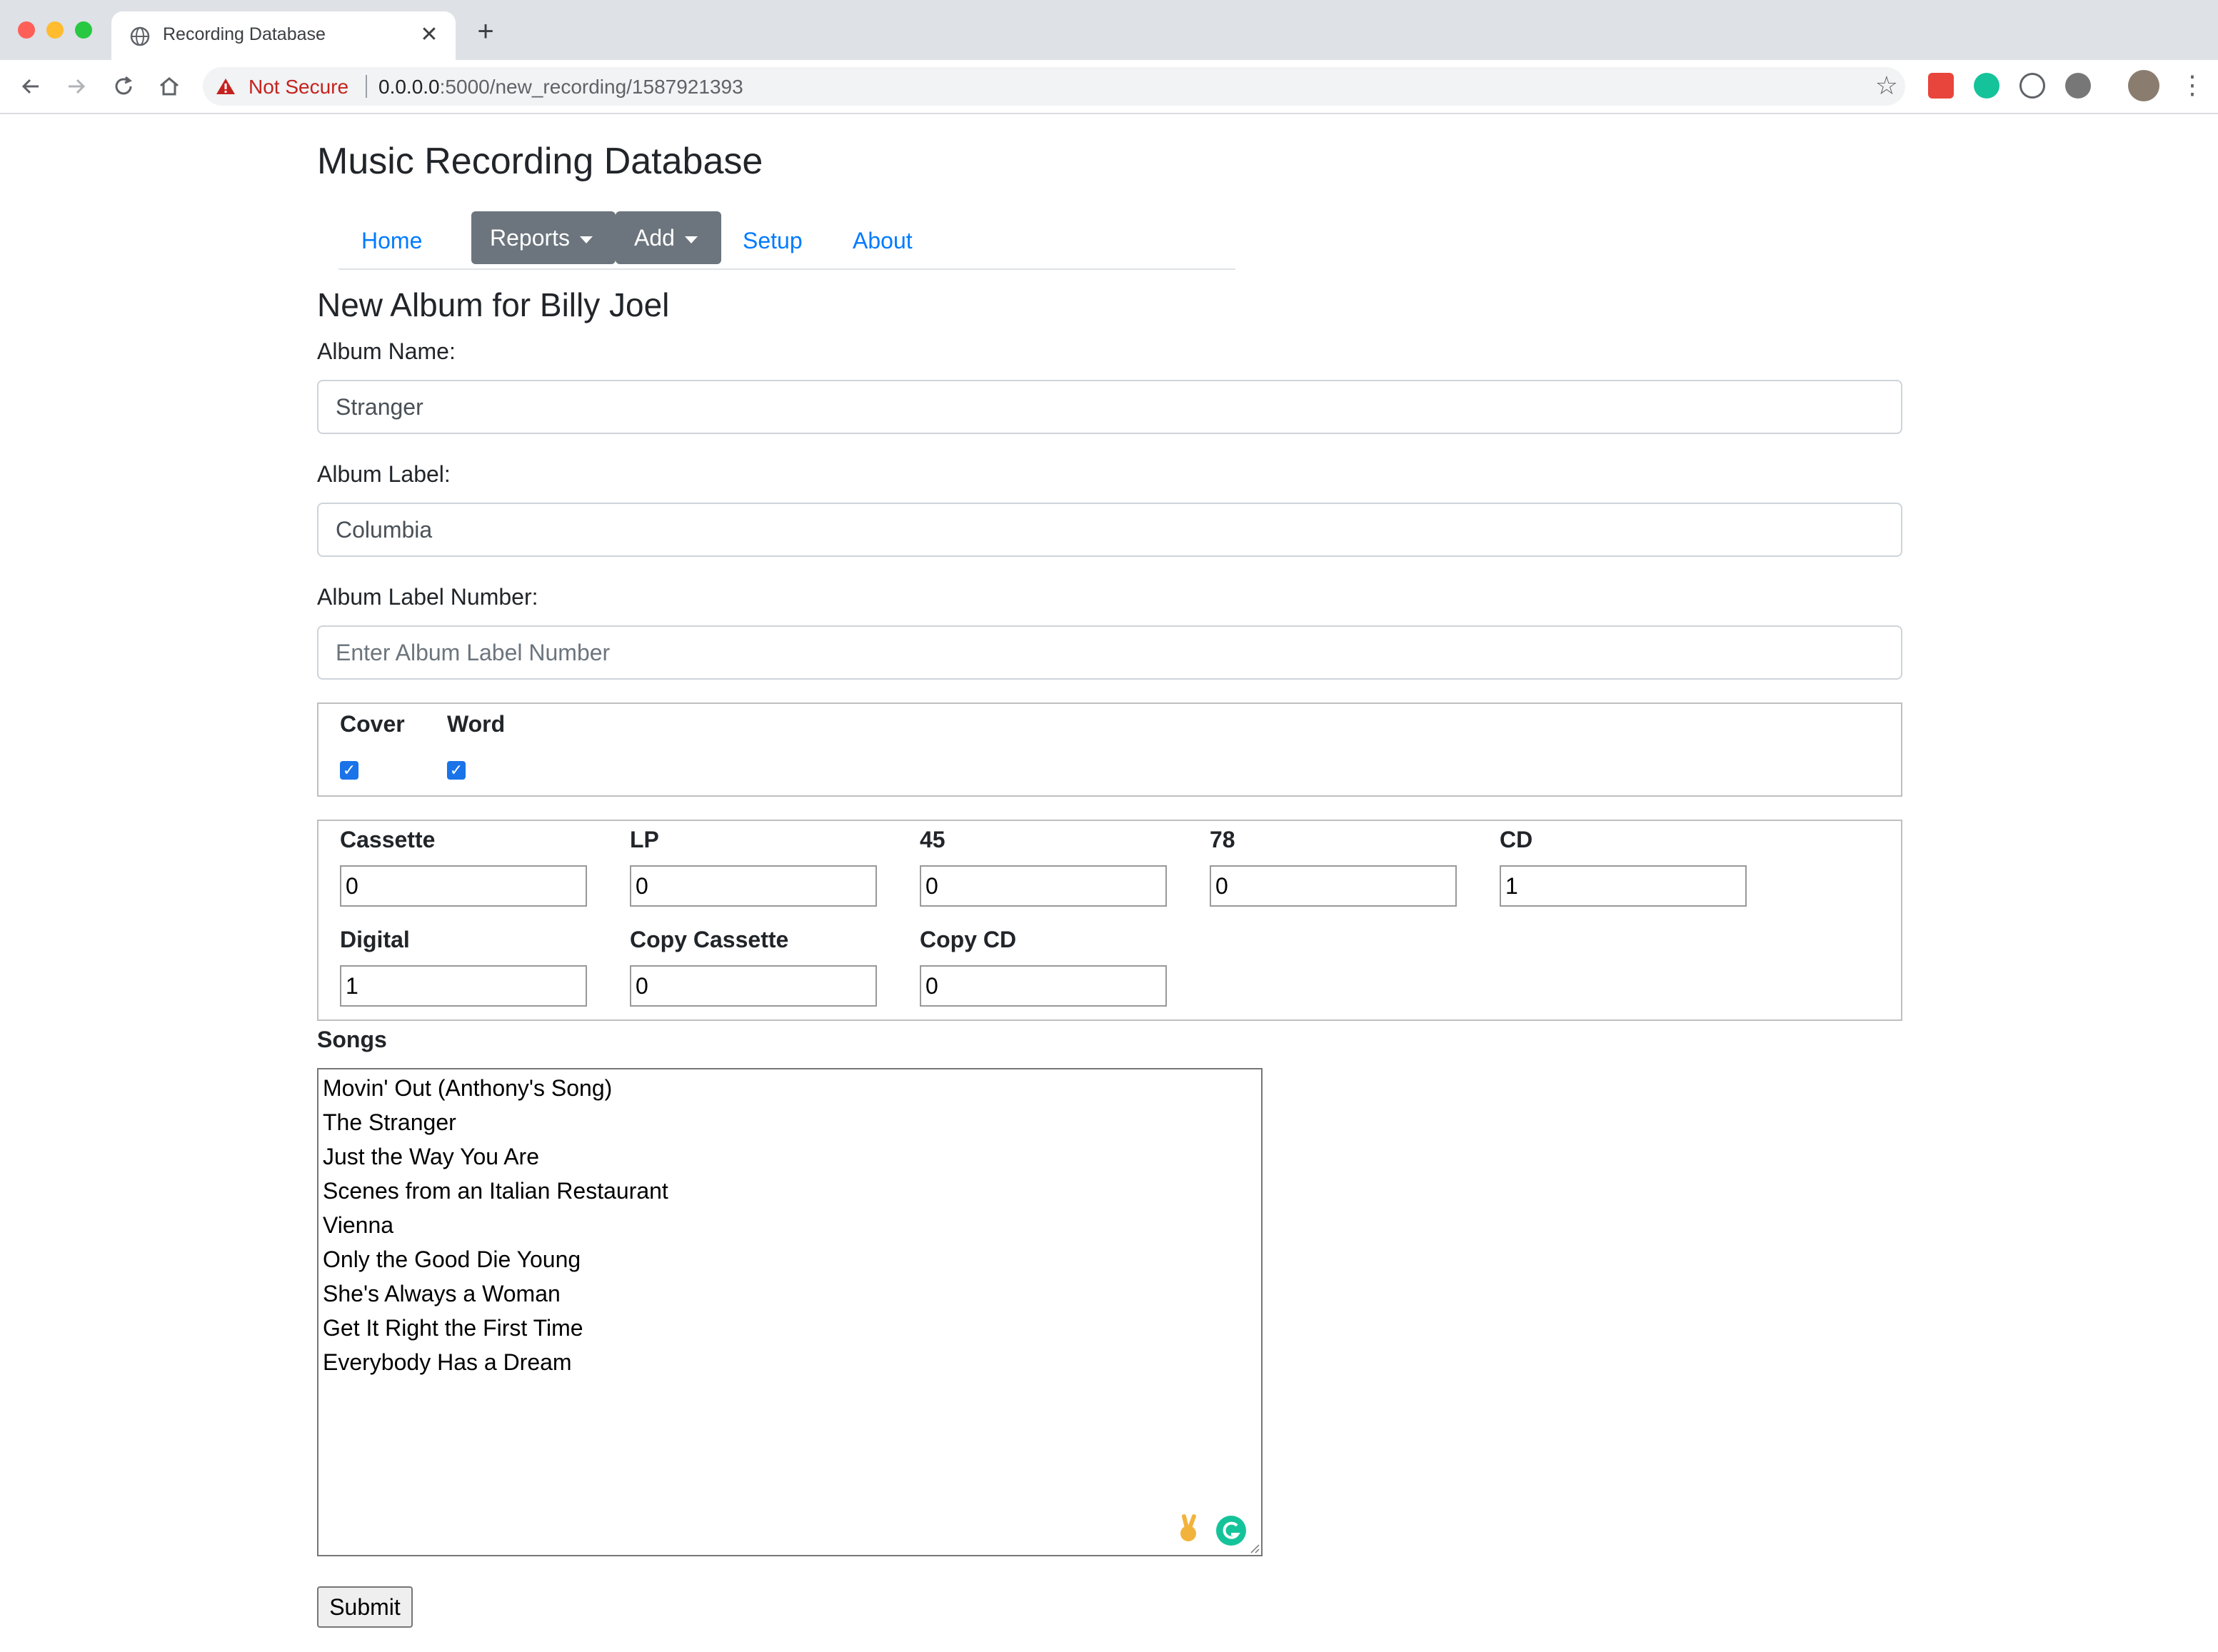  Describe the element at coordinates (1517, 840) in the screenshot. I see `cd-label: CD` at that location.